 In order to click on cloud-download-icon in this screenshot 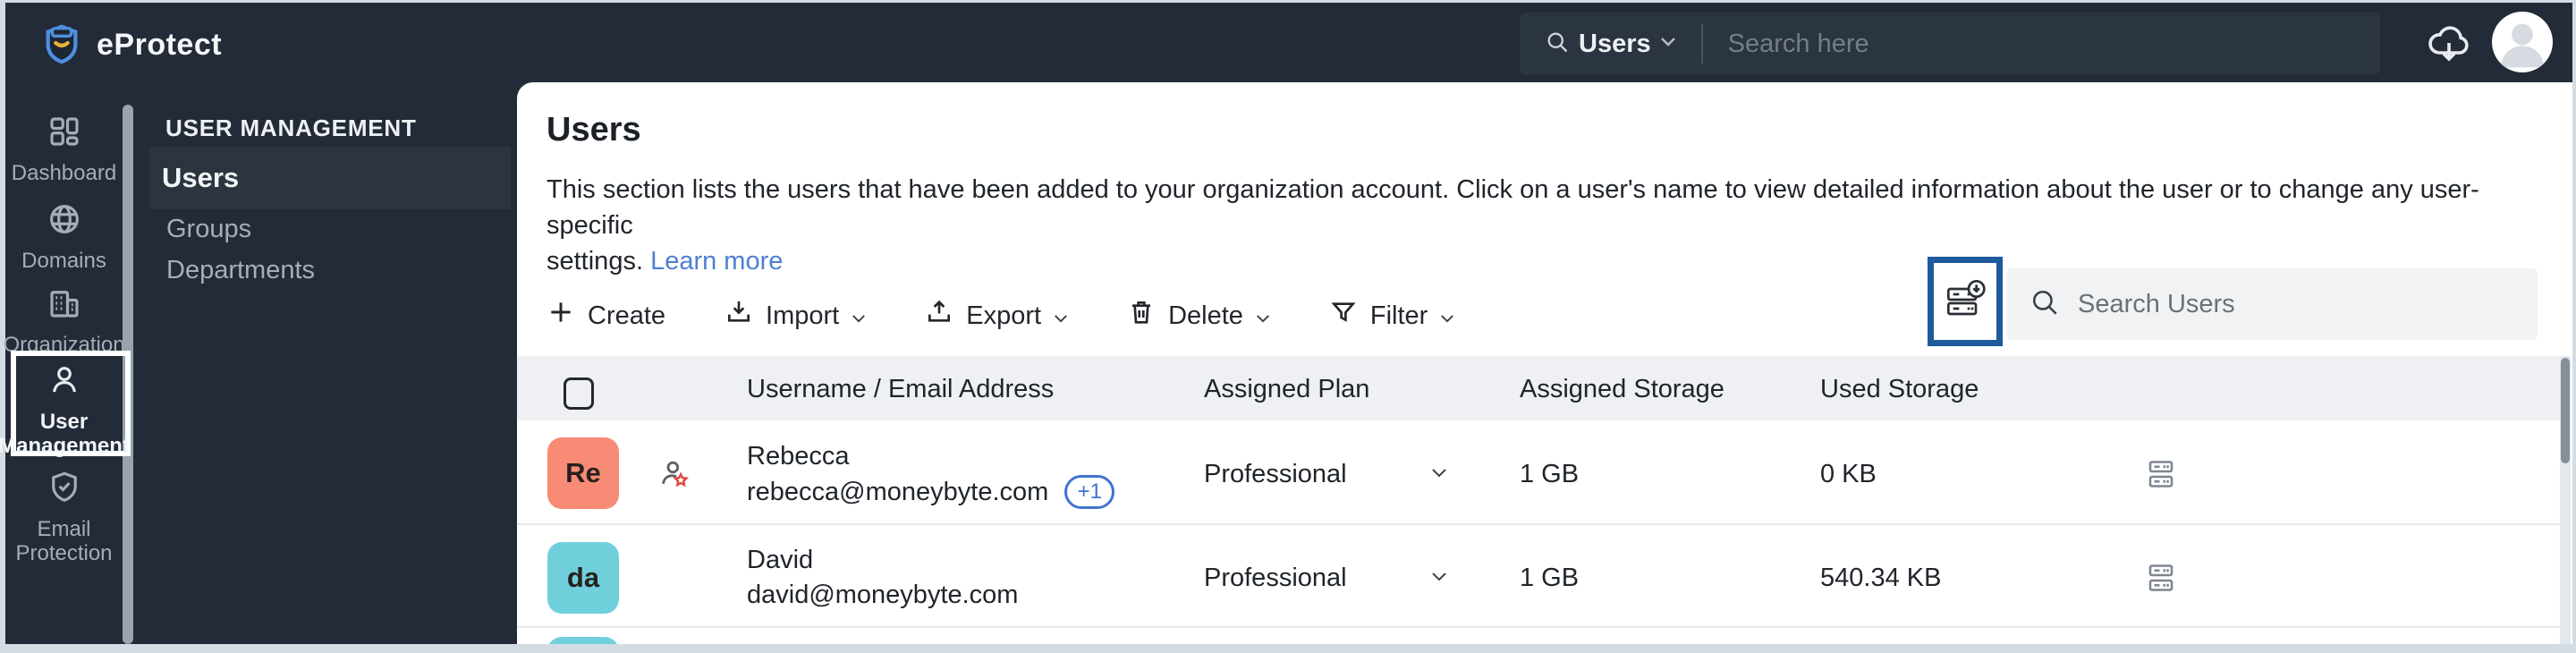, I will do `click(2449, 46)`.